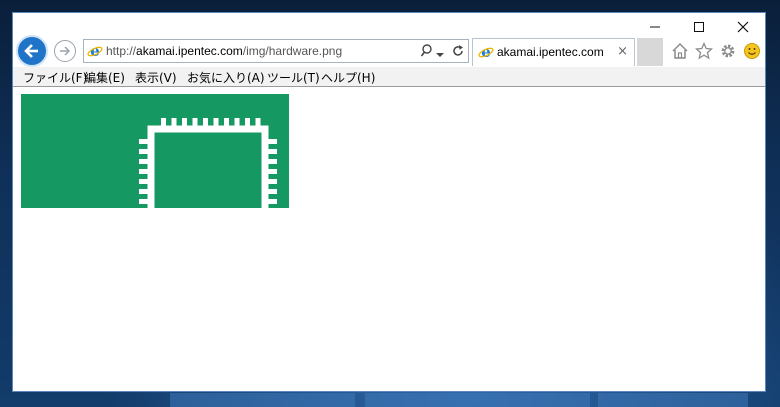  What do you see at coordinates (622, 51) in the screenshot?
I see `tab-close-button: ×` at bounding box center [622, 51].